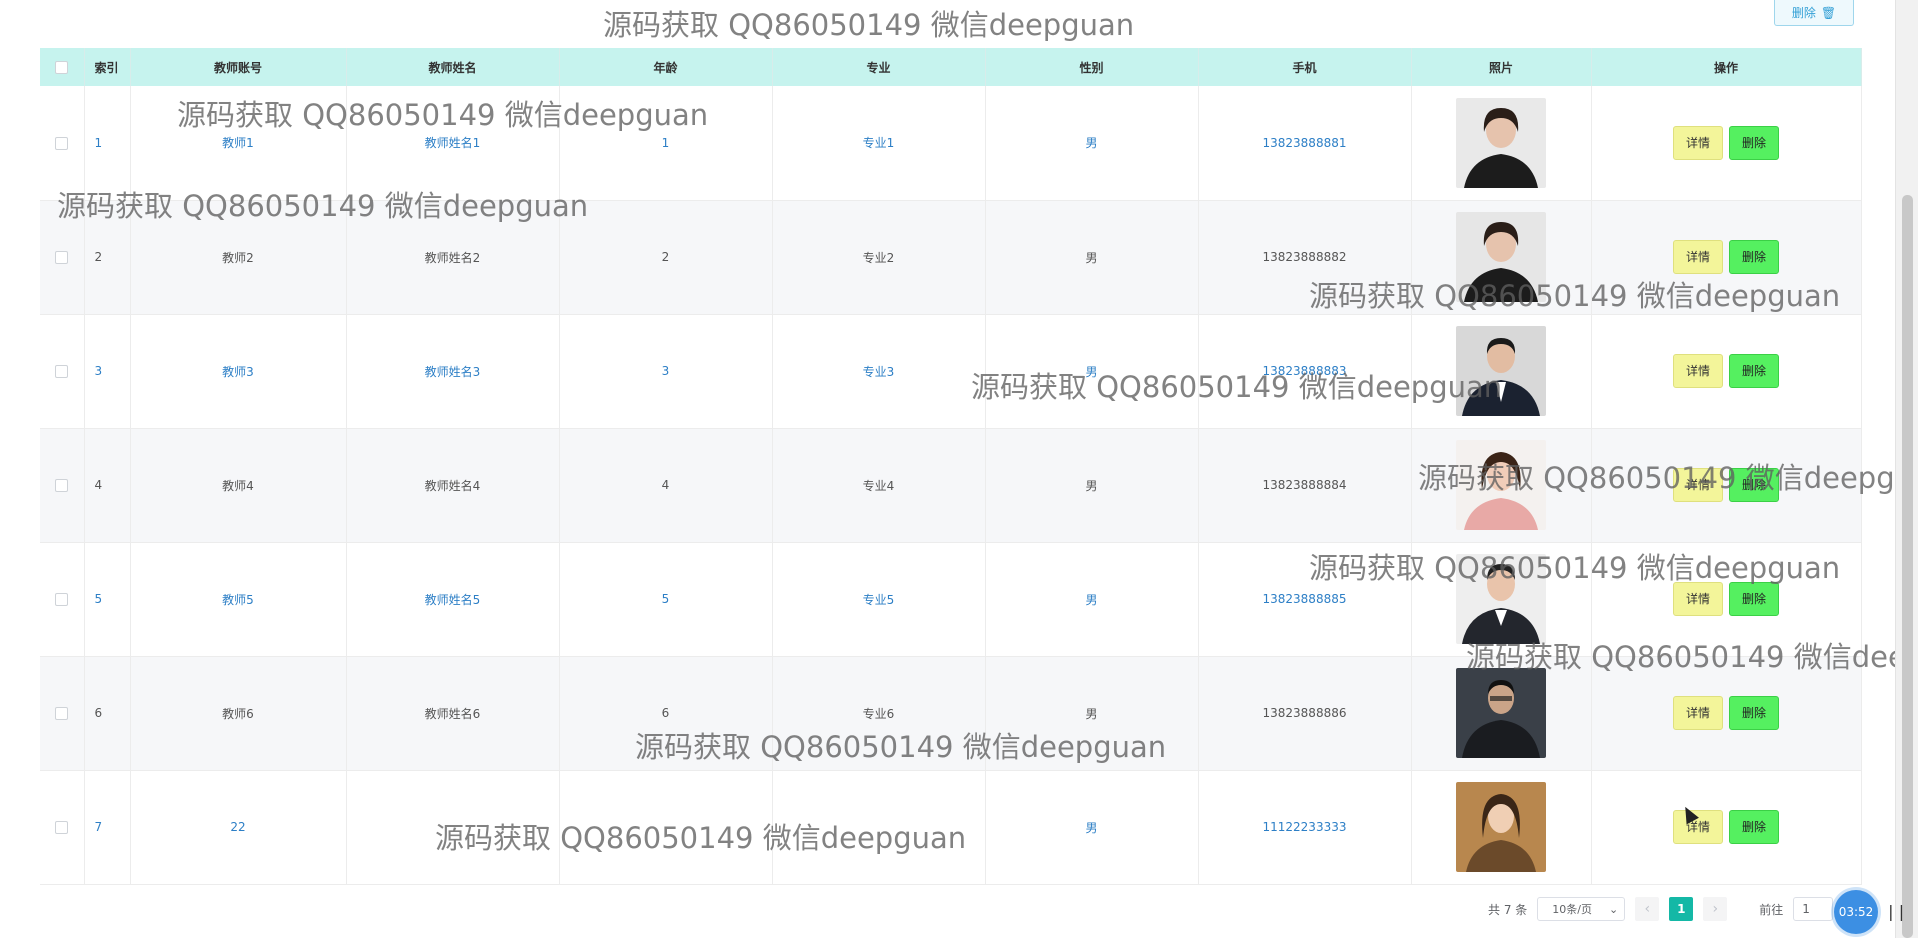 The height and width of the screenshot is (938, 1918). What do you see at coordinates (951, 371) in the screenshot?
I see `table-row: 3 教师3 教师姓名3 3 专业3 男 13823888883 详情 删除` at bounding box center [951, 371].